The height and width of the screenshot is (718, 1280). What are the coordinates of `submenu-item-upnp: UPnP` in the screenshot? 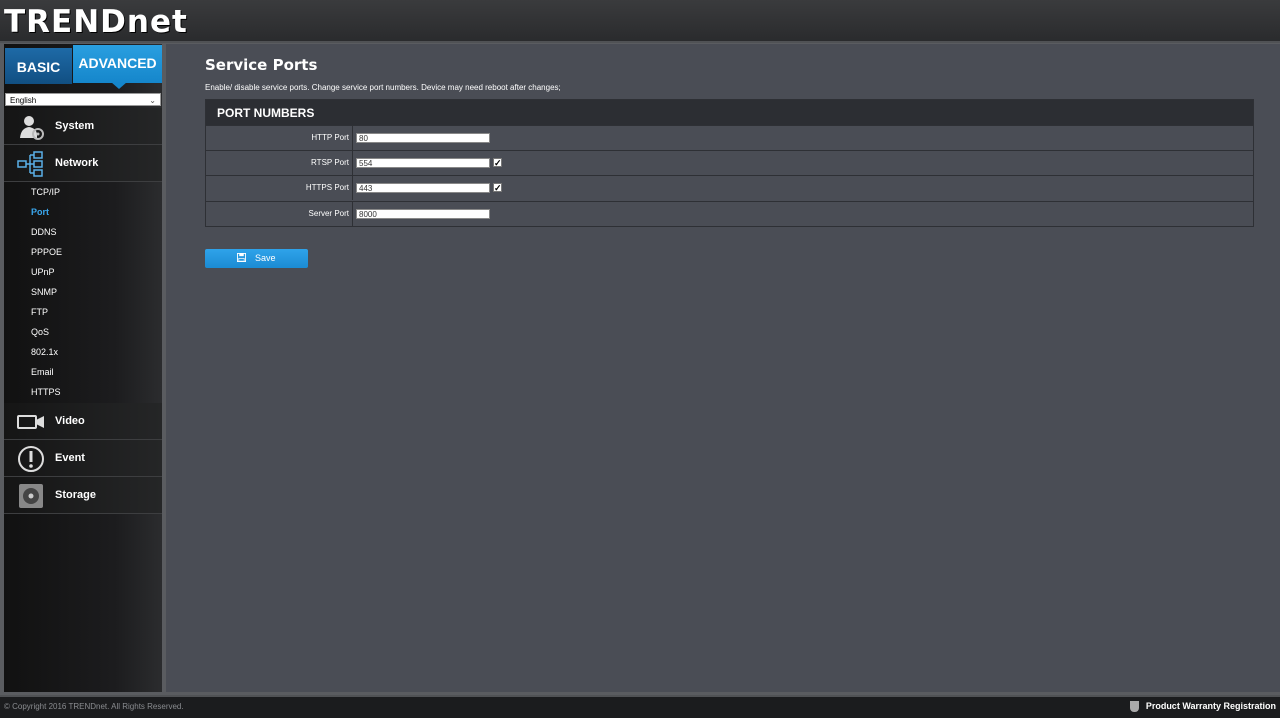 It's located at (91, 272).